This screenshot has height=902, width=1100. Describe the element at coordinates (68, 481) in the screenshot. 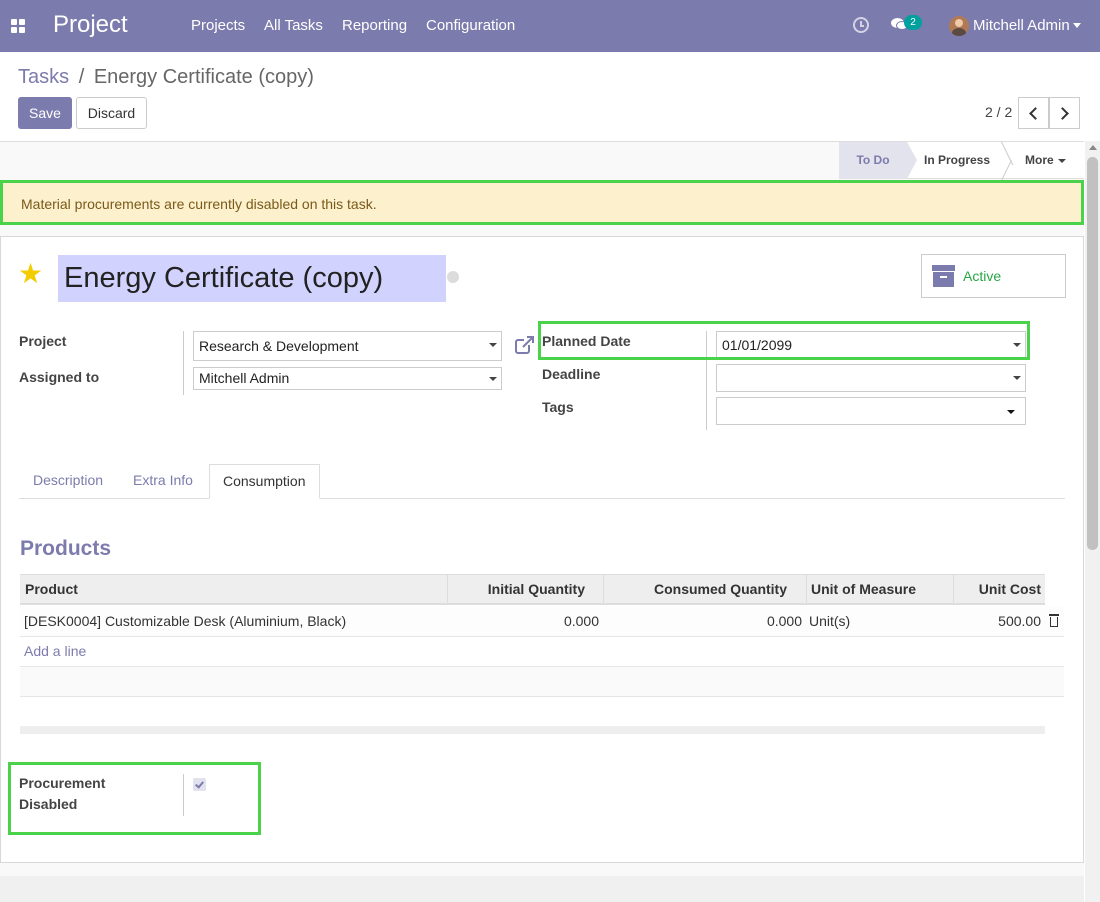

I see `tab-description: Description` at that location.